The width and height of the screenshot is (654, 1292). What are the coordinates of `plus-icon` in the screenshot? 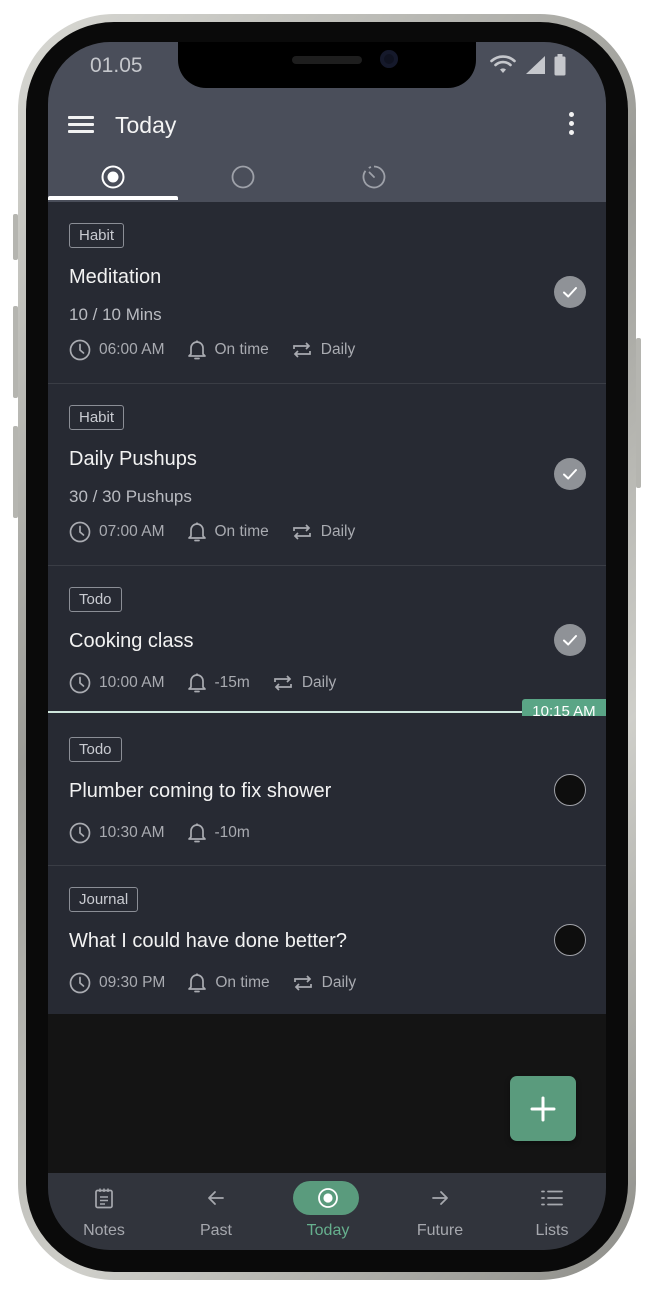 It's located at (543, 1108).